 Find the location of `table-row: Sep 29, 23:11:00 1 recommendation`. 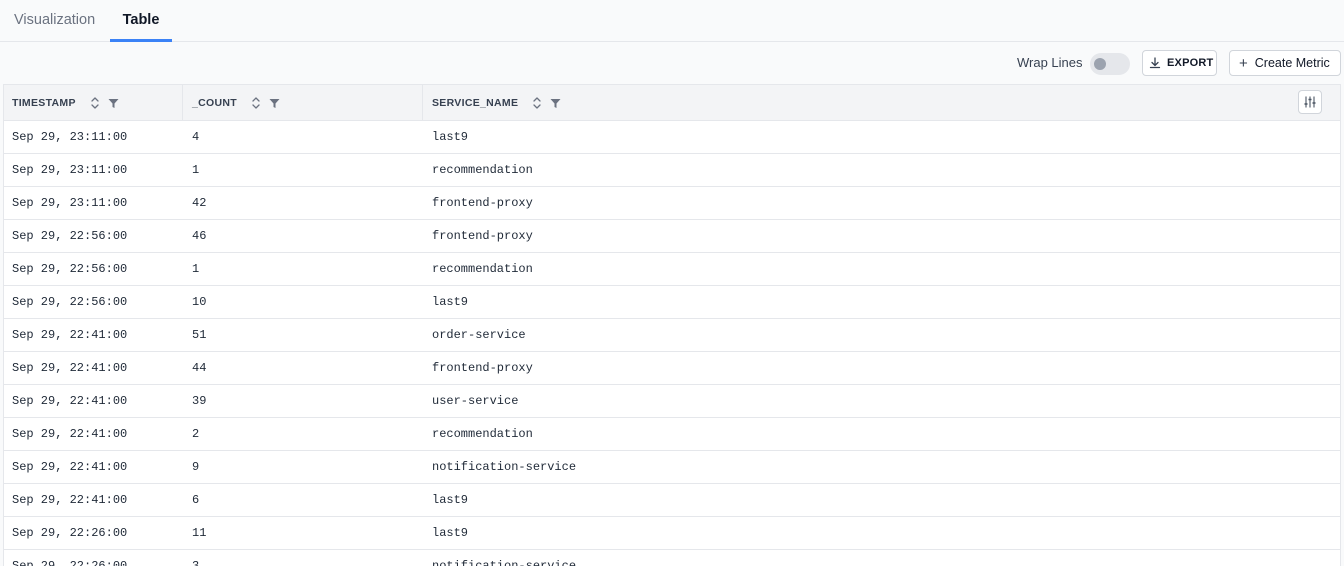

table-row: Sep 29, 23:11:00 1 recommendation is located at coordinates (672, 170).